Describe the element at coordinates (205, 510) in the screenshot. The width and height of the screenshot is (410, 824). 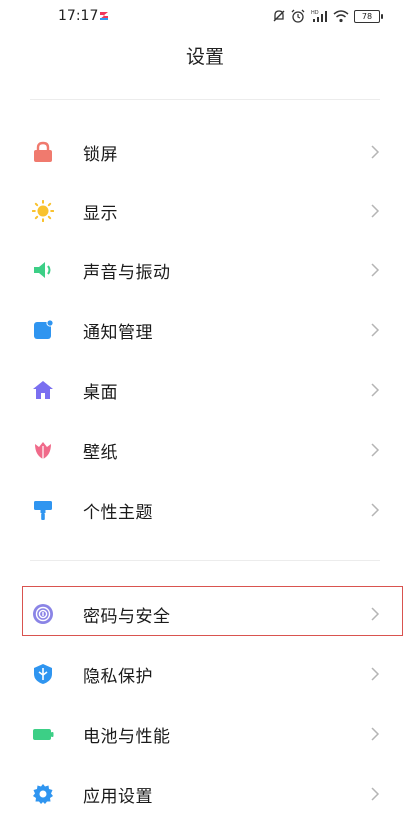
I see `settings-item-themes: 个性主题` at that location.